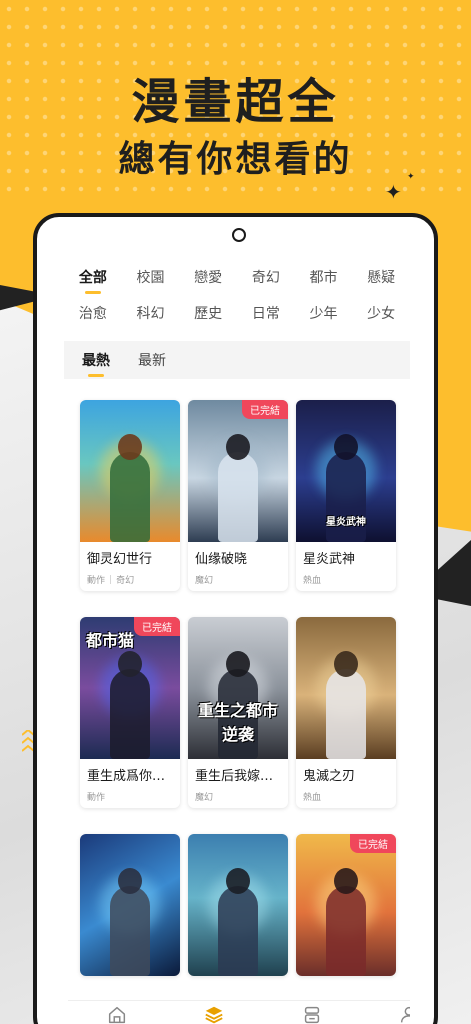 Image resolution: width=471 pixels, height=1024 pixels. Describe the element at coordinates (266, 278) in the screenshot. I see `category-tab: 奇幻` at that location.